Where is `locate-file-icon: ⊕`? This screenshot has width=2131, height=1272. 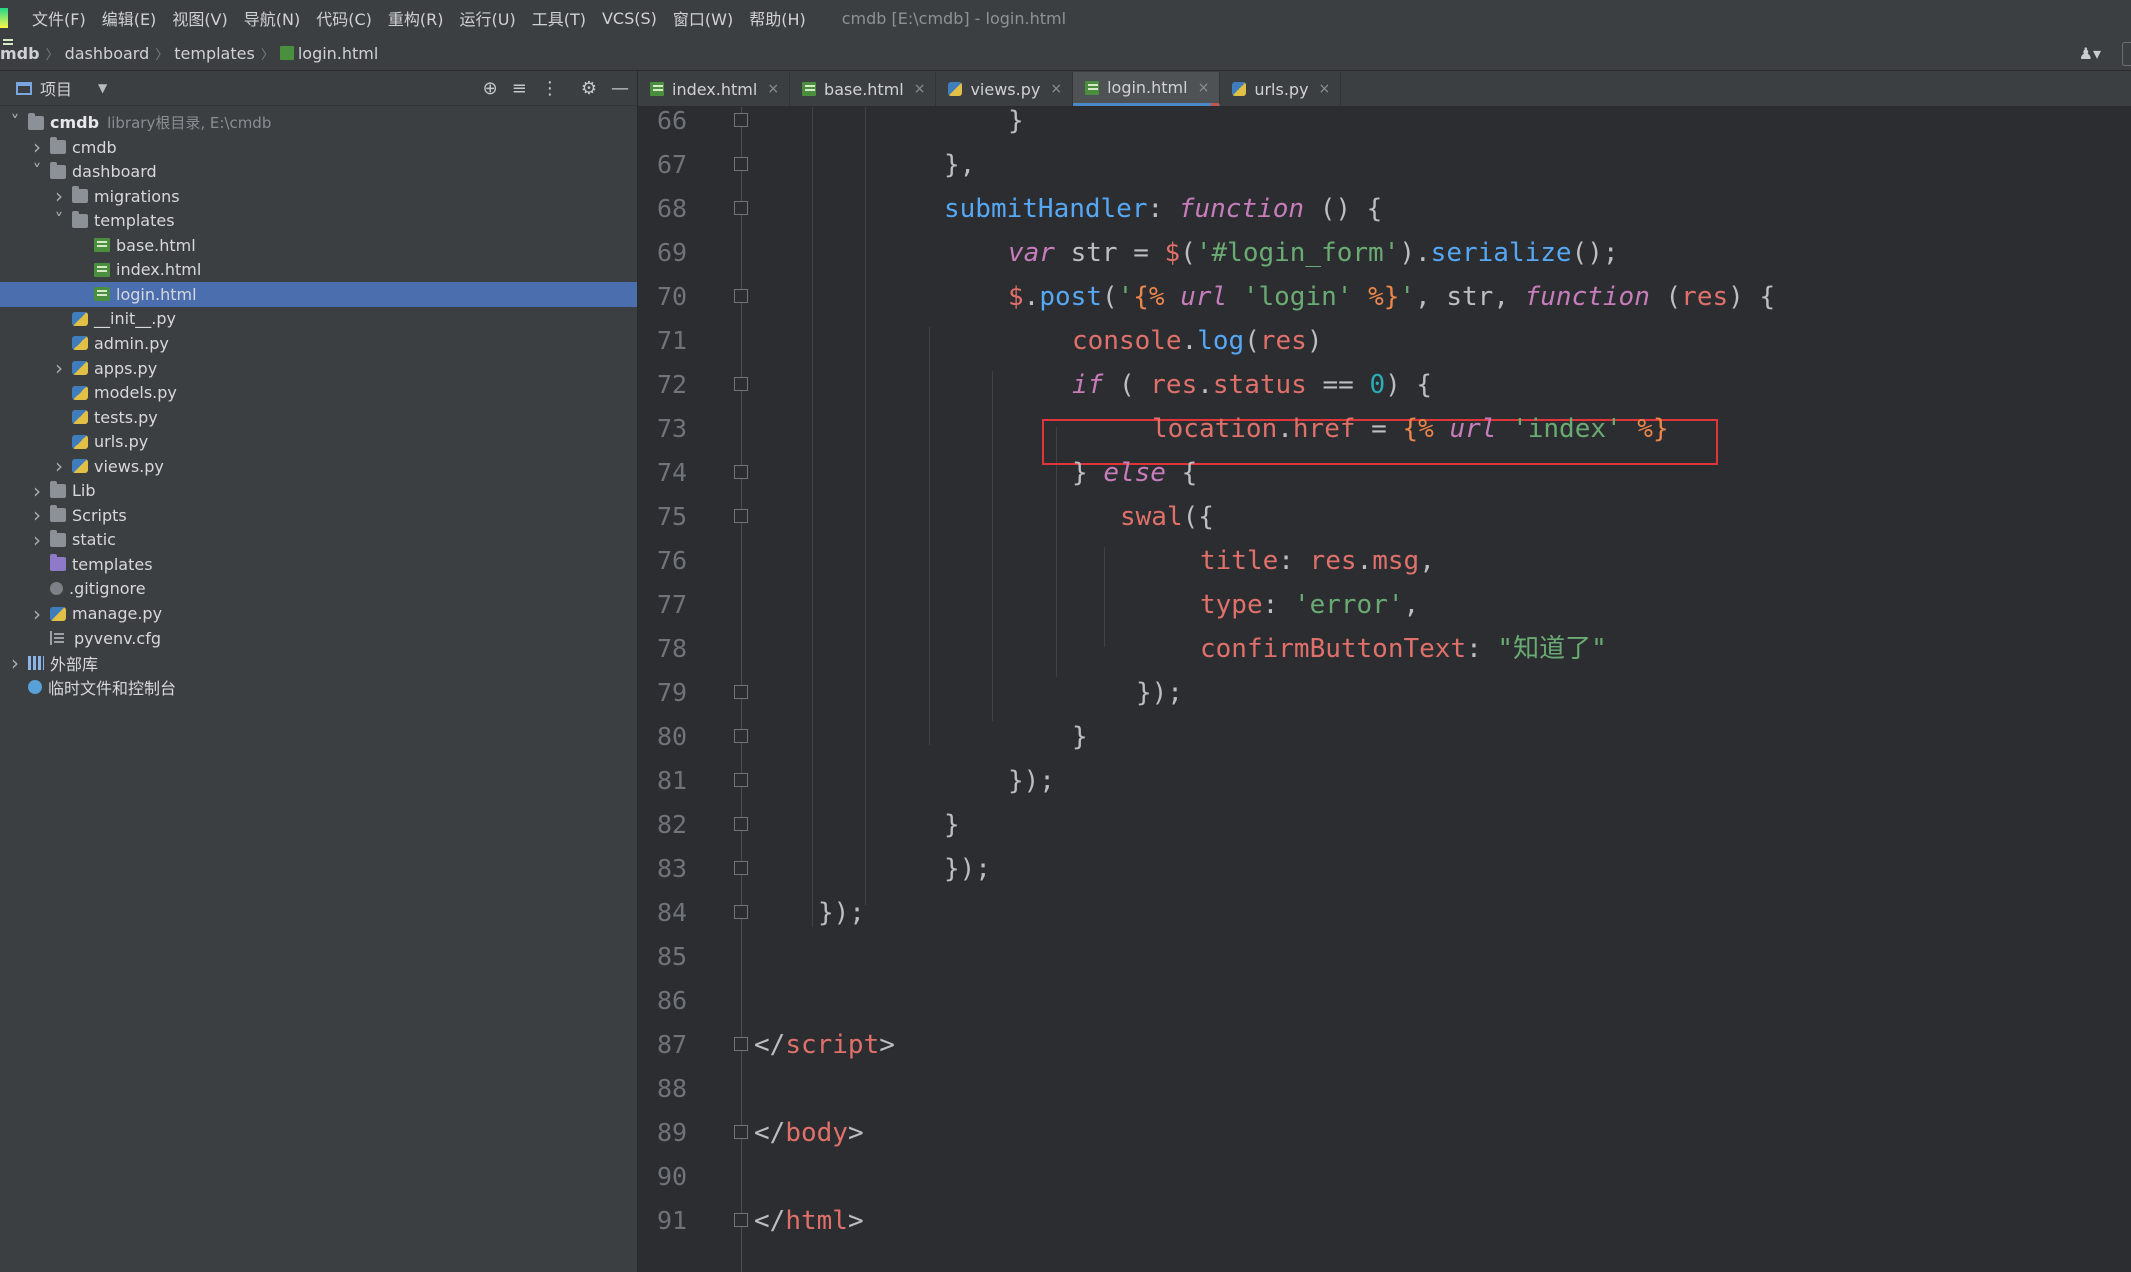 locate-file-icon: ⊕ is located at coordinates (490, 88).